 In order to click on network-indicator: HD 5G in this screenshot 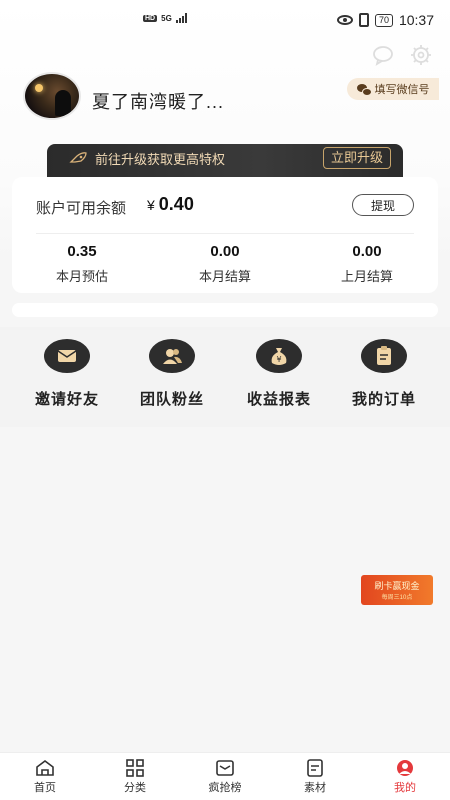, I will do `click(165, 18)`.